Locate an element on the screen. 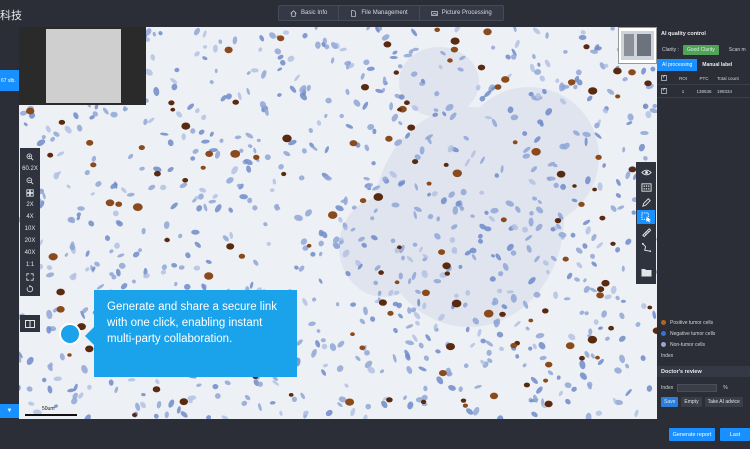 The height and width of the screenshot is (449, 750). expand-icon is located at coordinates (30, 277).